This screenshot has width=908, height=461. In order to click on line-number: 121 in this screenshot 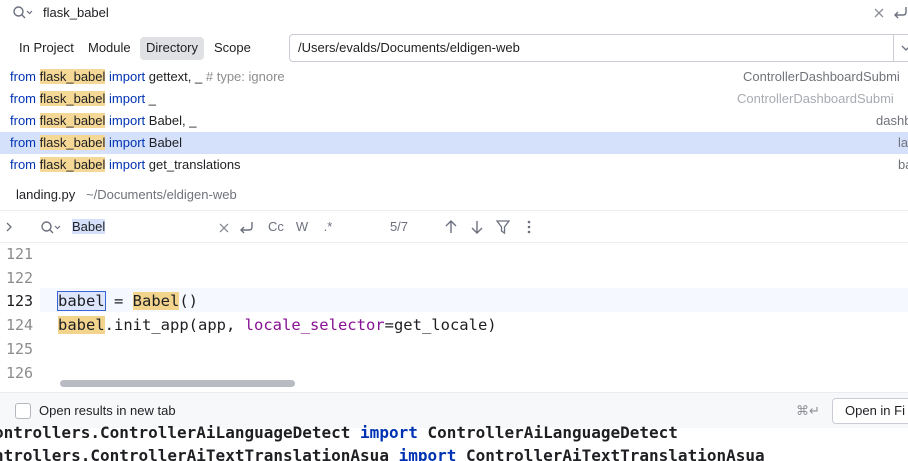, I will do `click(20, 254)`.